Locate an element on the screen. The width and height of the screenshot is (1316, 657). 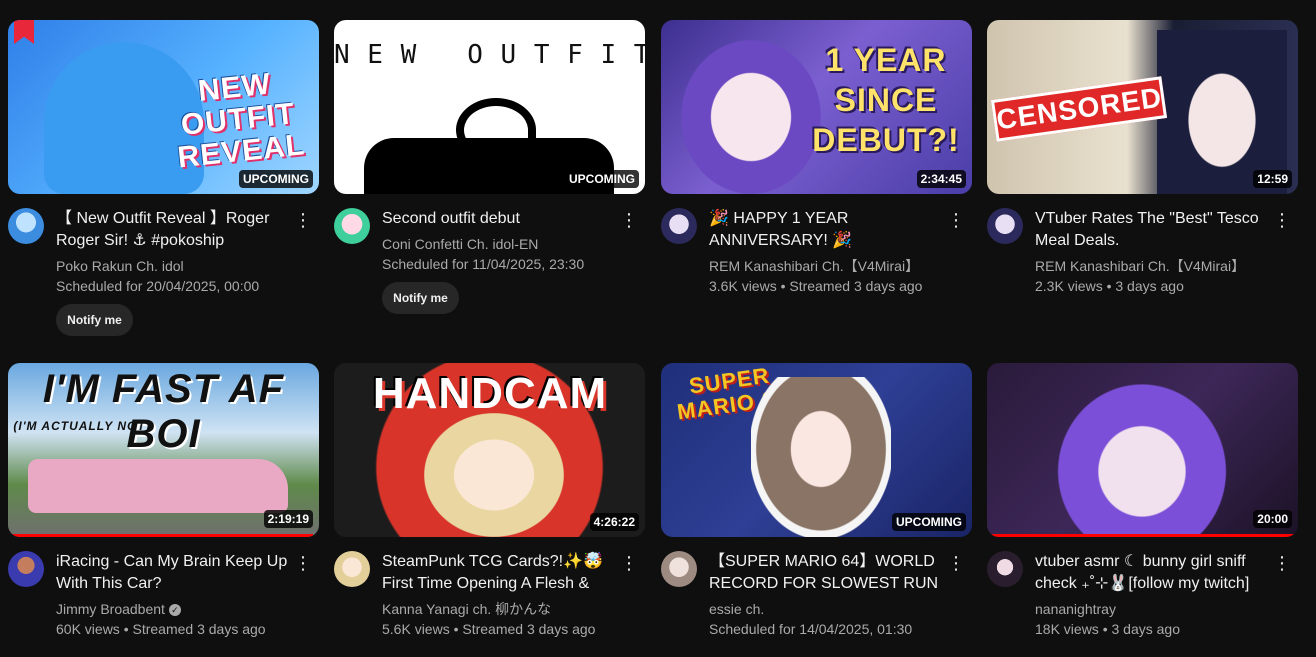
channel-name: Jimmy Broadbent ✓ is located at coordinates (118, 609).